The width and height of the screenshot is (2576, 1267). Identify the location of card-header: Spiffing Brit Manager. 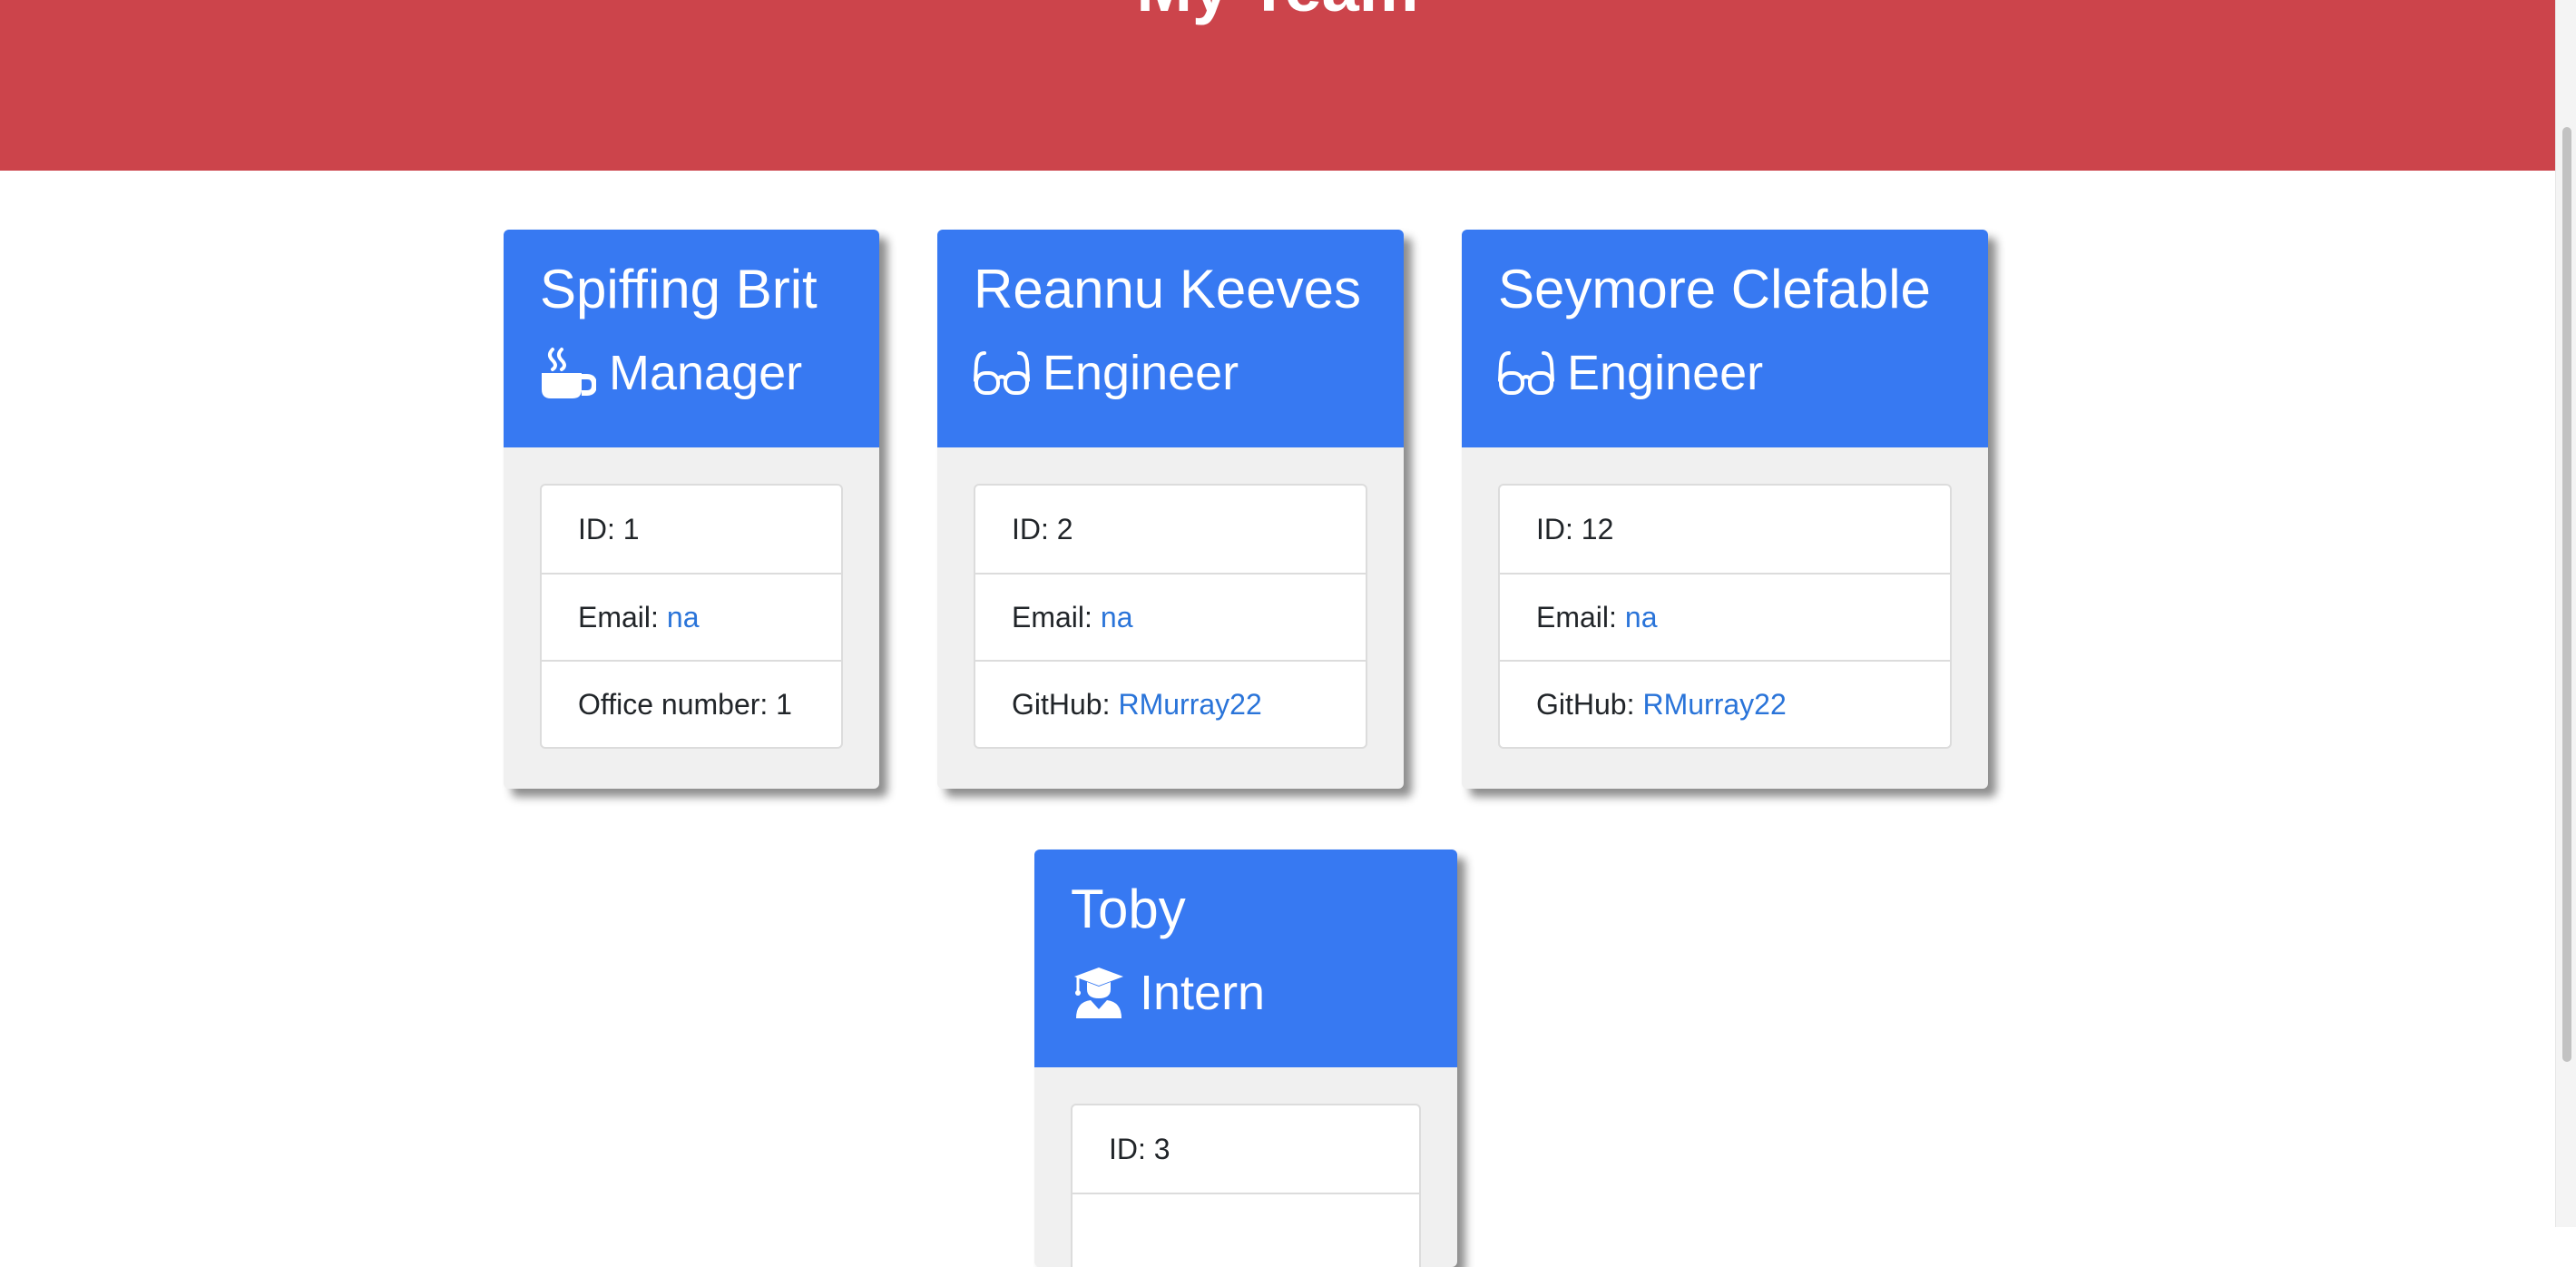
(691, 338).